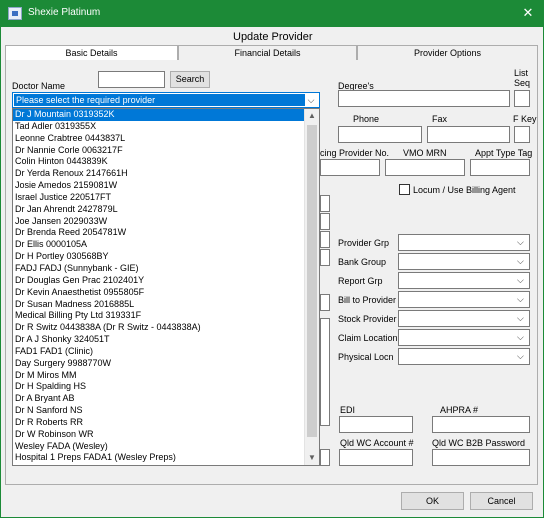 The height and width of the screenshot is (518, 544). What do you see at coordinates (500, 167) in the screenshot?
I see `appt-type-tag-field` at bounding box center [500, 167].